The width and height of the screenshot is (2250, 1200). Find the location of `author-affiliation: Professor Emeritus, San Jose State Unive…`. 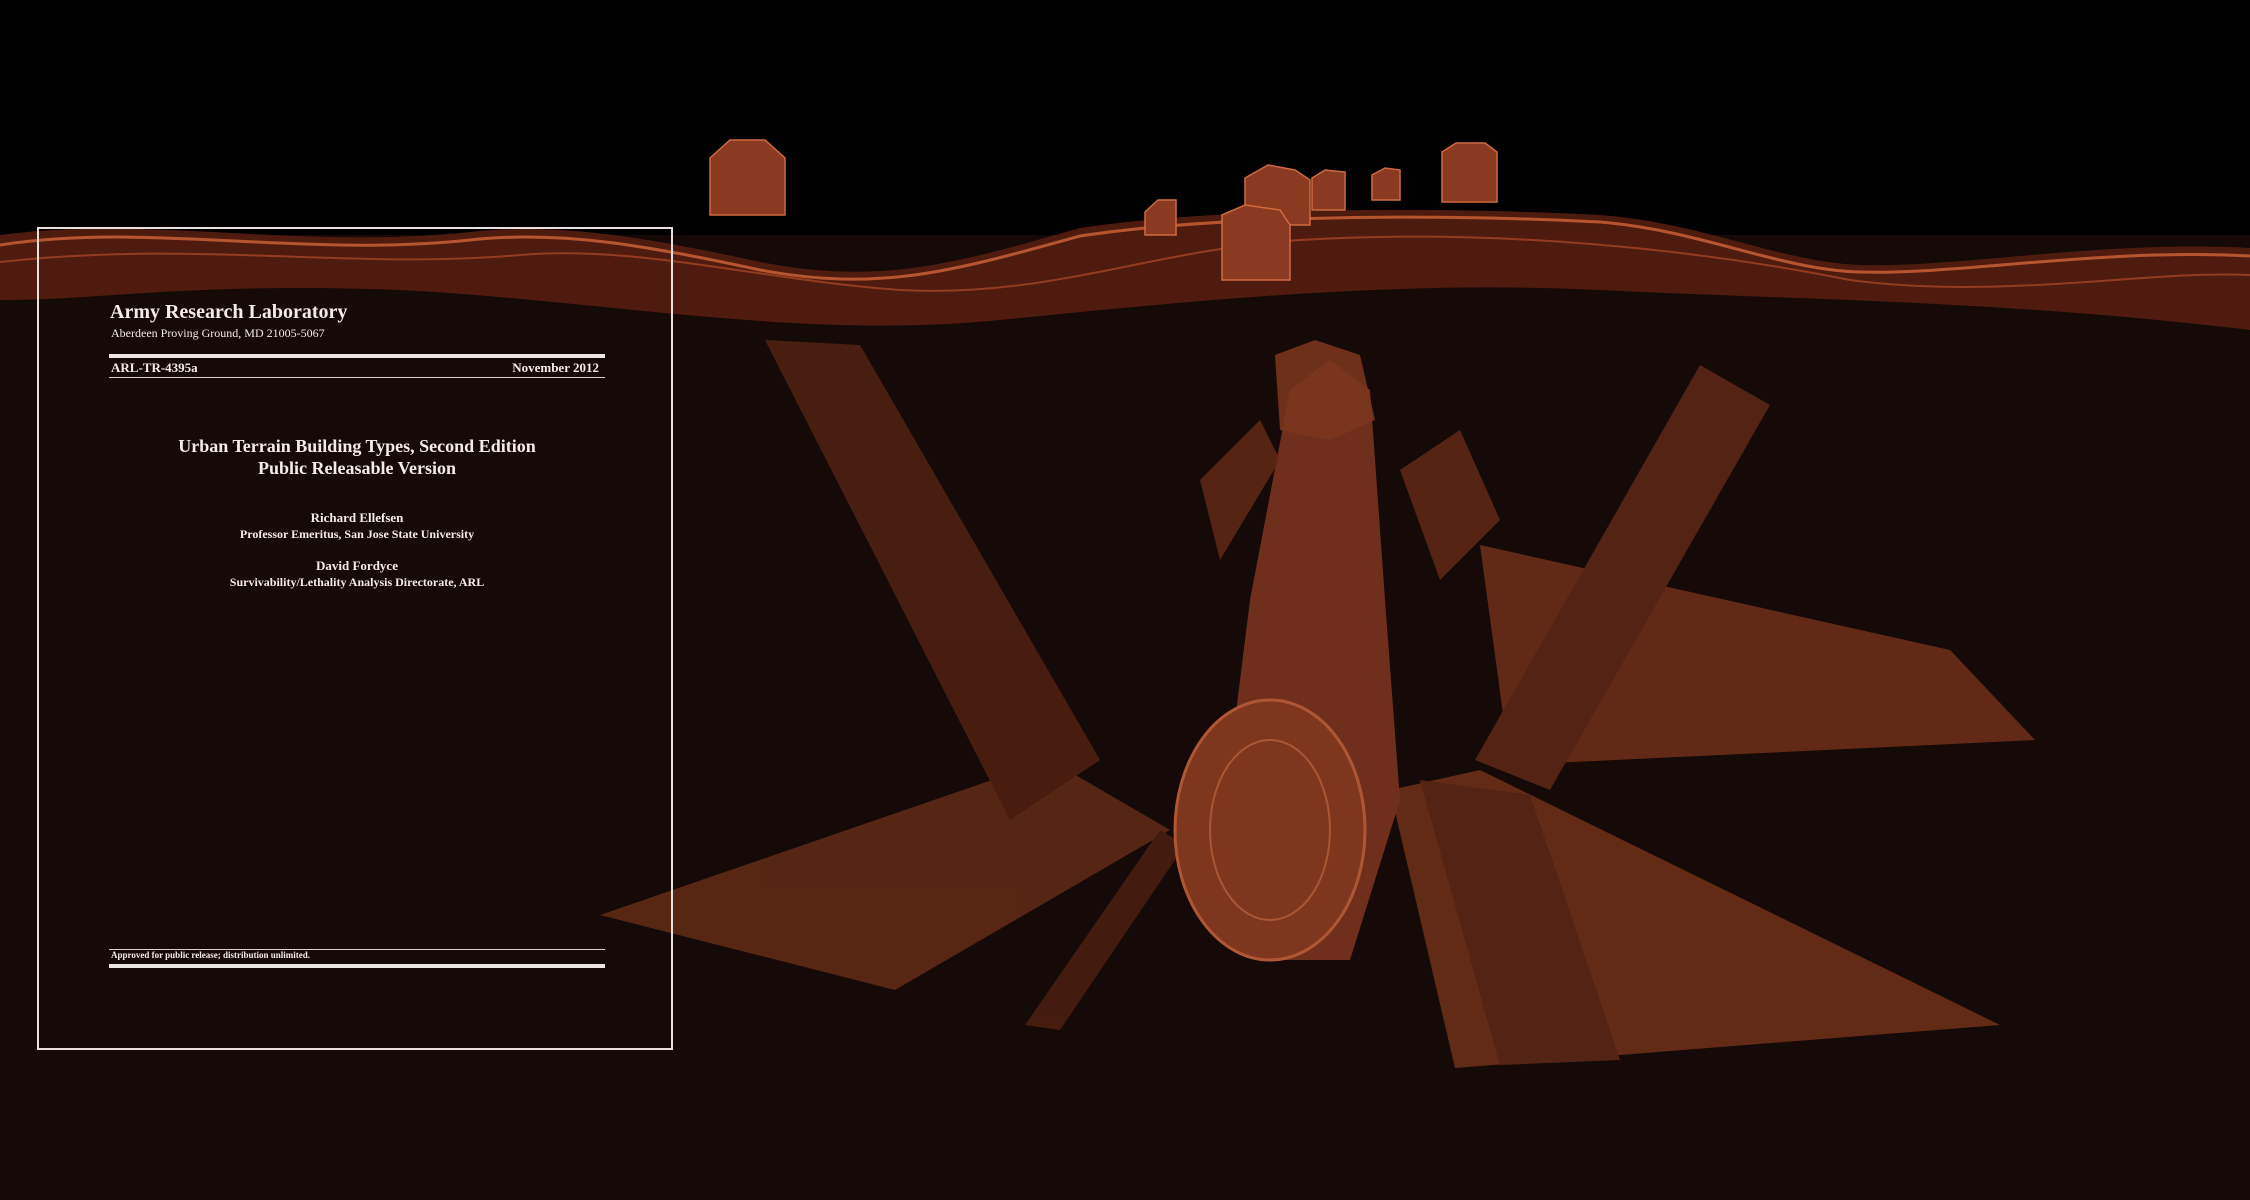

author-affiliation: Professor Emeritus, San Jose State Unive… is located at coordinates (357, 534).